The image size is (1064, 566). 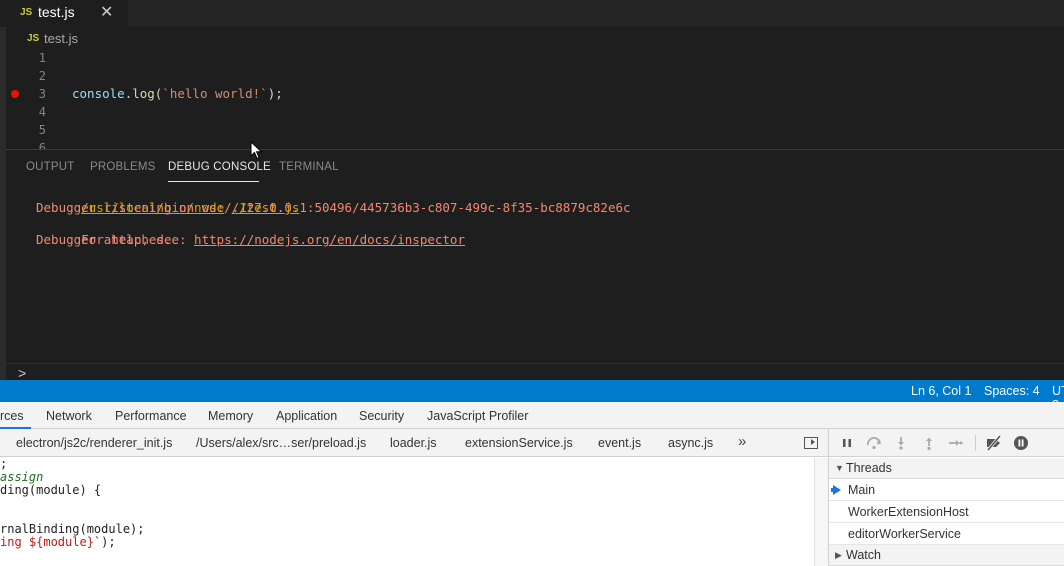 I want to click on status-bar: Ln 6, Col 1 Spaces: 4 UTF-8, so click(x=532, y=396).